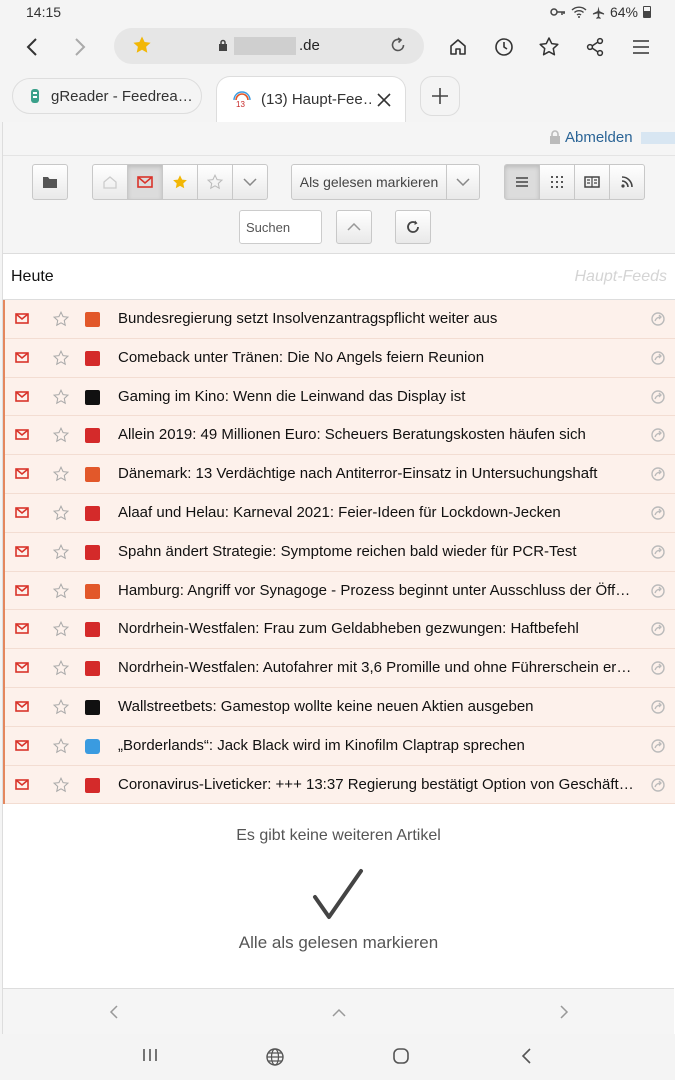  What do you see at coordinates (564, 1012) in the screenshot?
I see `next-page-icon` at bounding box center [564, 1012].